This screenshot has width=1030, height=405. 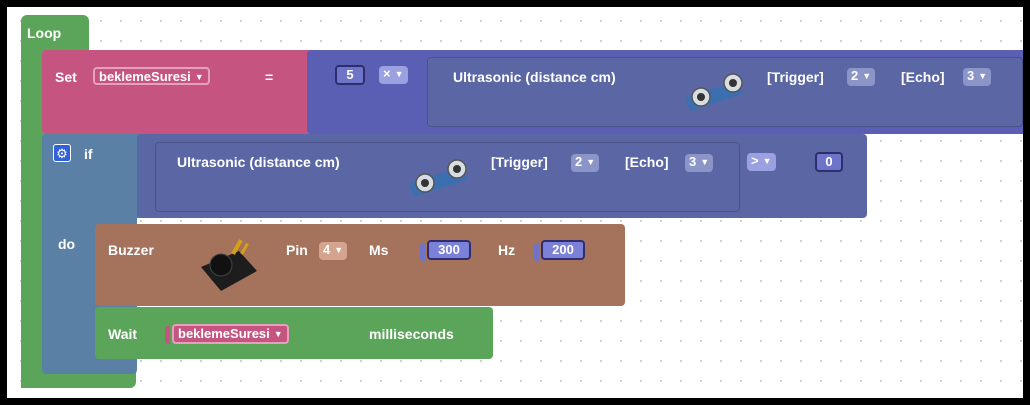 I want to click on multiply-number-field: 5, so click(x=350, y=75).